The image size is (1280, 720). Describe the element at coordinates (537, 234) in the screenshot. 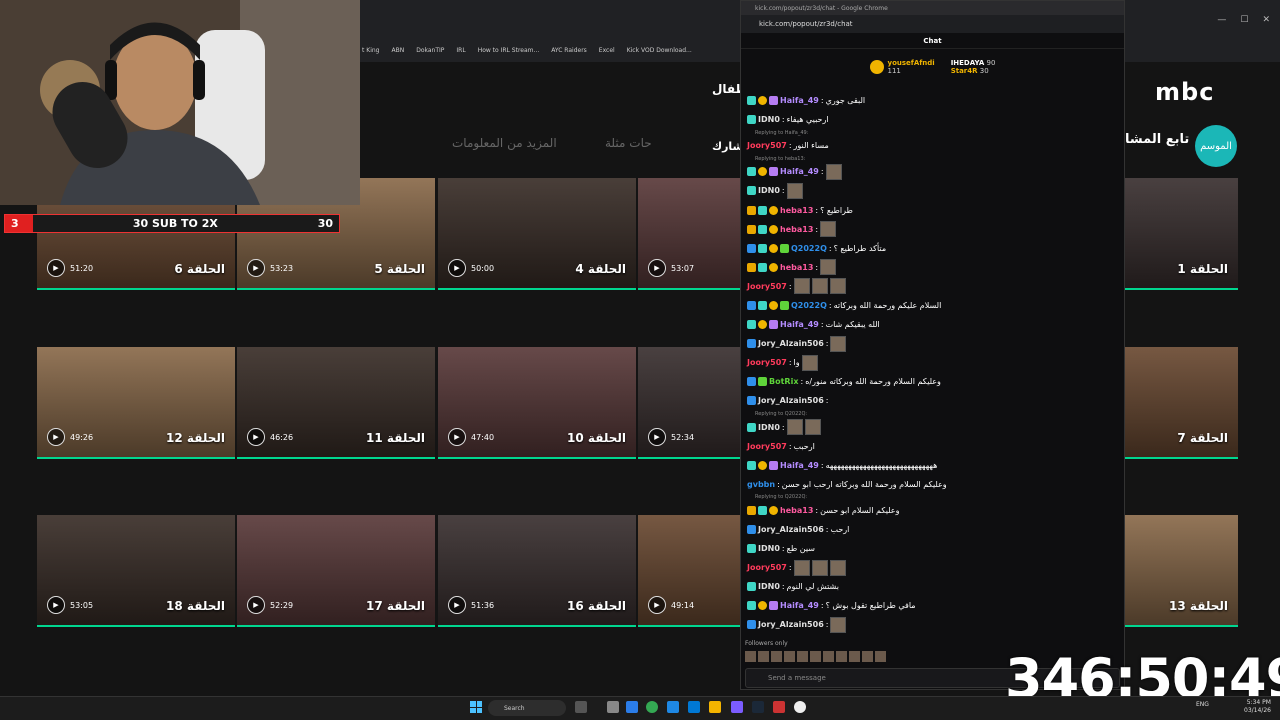

I see `episode-card: ▶ 50:00 الحلقة 4` at that location.